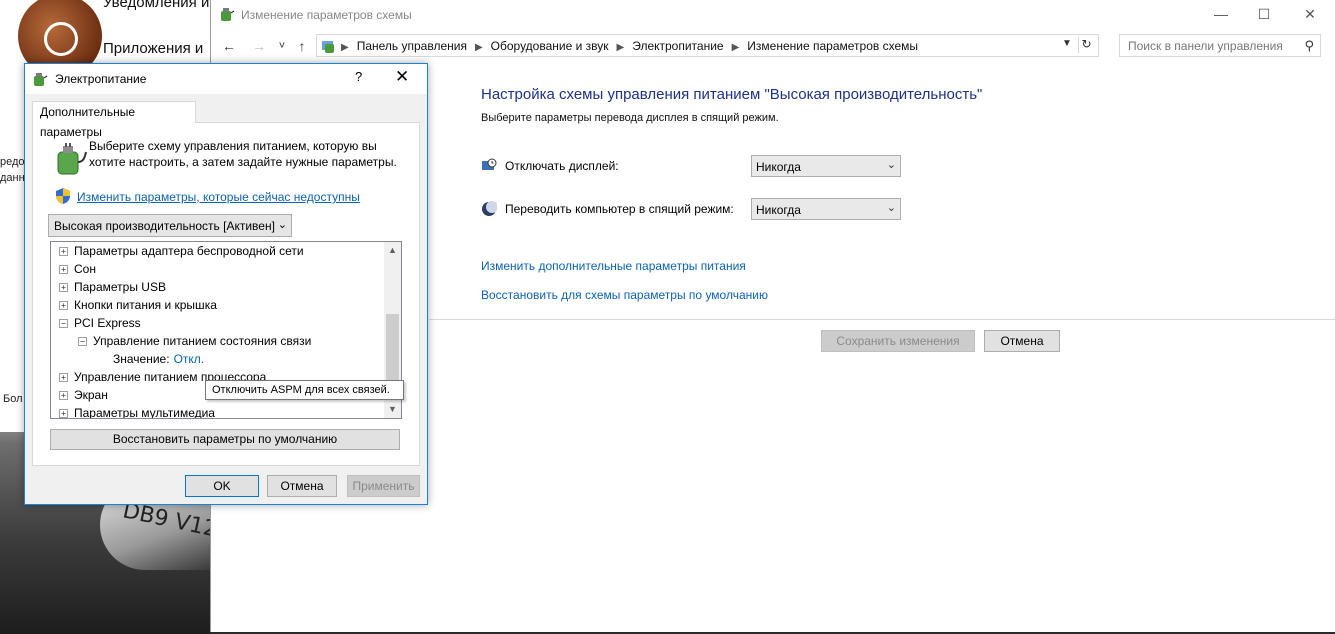  What do you see at coordinates (562, 166) in the screenshot?
I see `display-off-label: Отключать дисплей:` at bounding box center [562, 166].